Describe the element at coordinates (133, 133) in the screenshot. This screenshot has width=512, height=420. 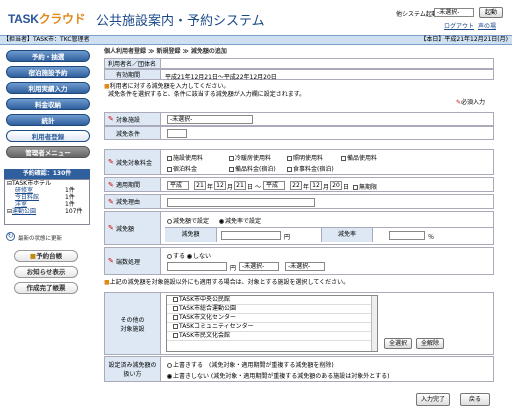
I see `condition-label: 減免条件` at that location.